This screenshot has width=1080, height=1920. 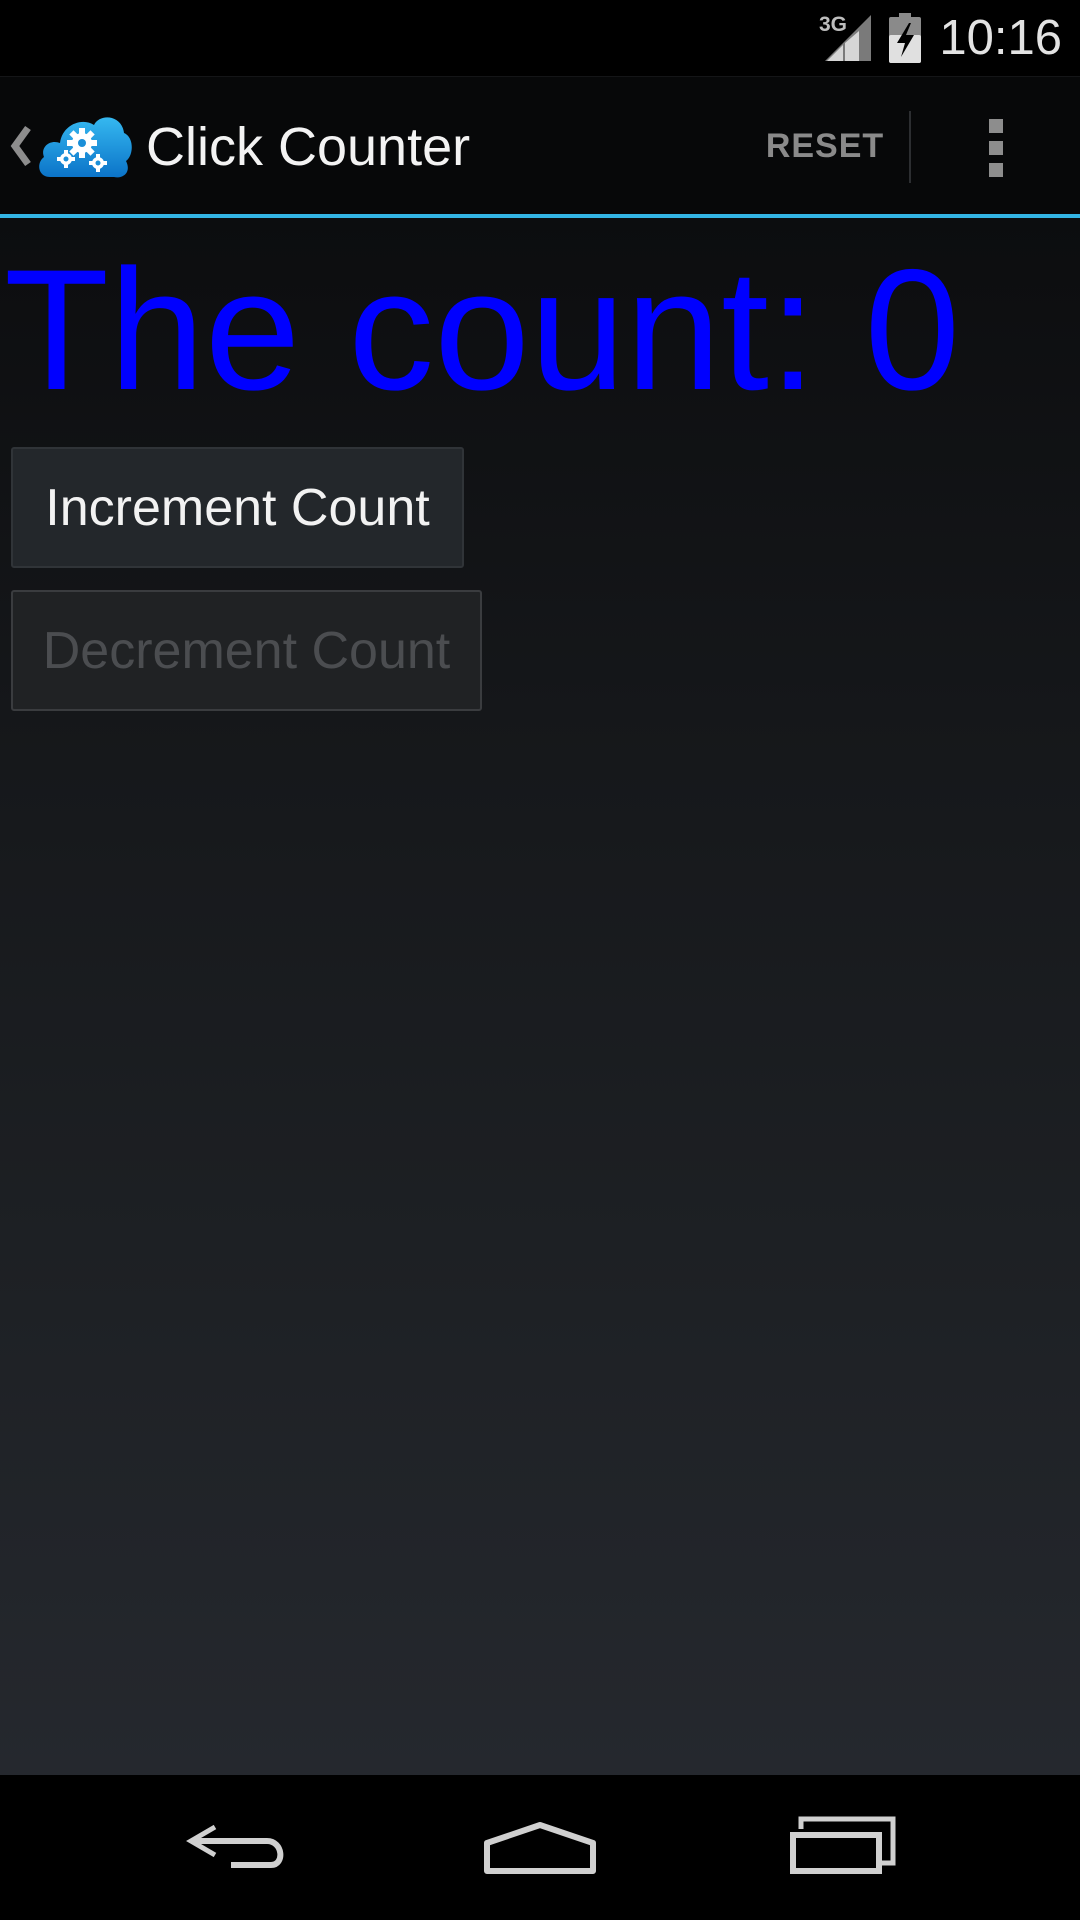 I want to click on increment-button: Increment Count, so click(x=237, y=507).